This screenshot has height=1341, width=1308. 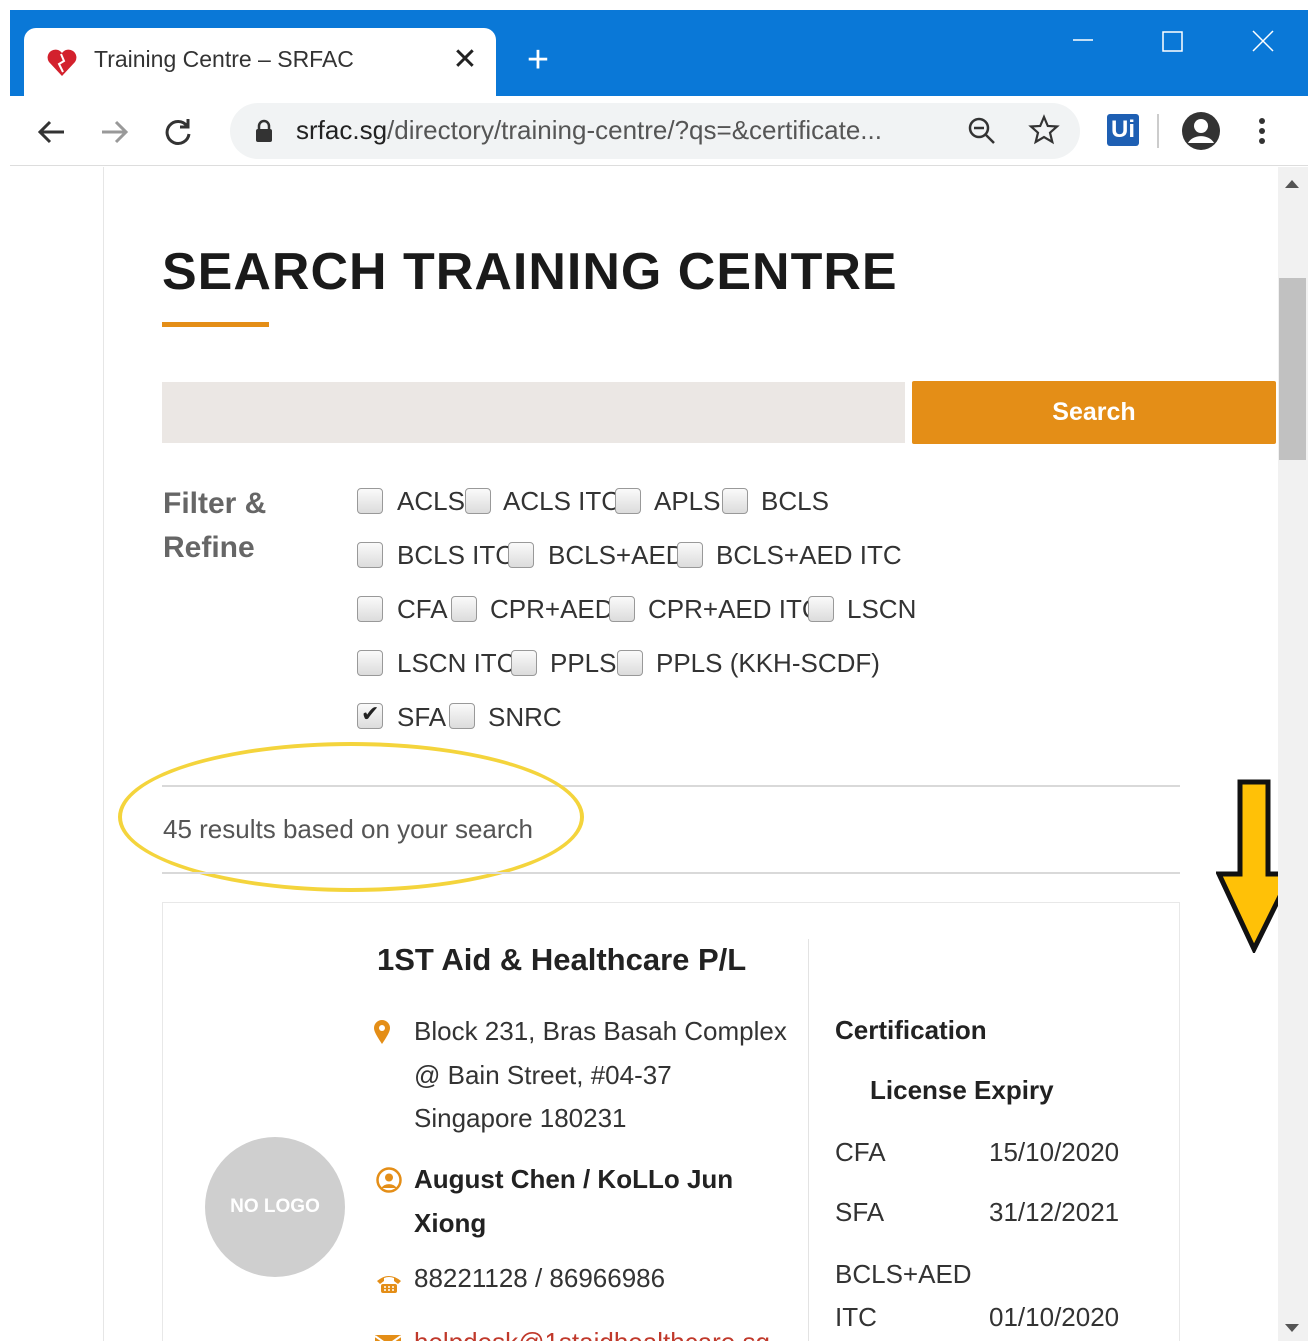 I want to click on toolbar-divider, so click(x=1158, y=131).